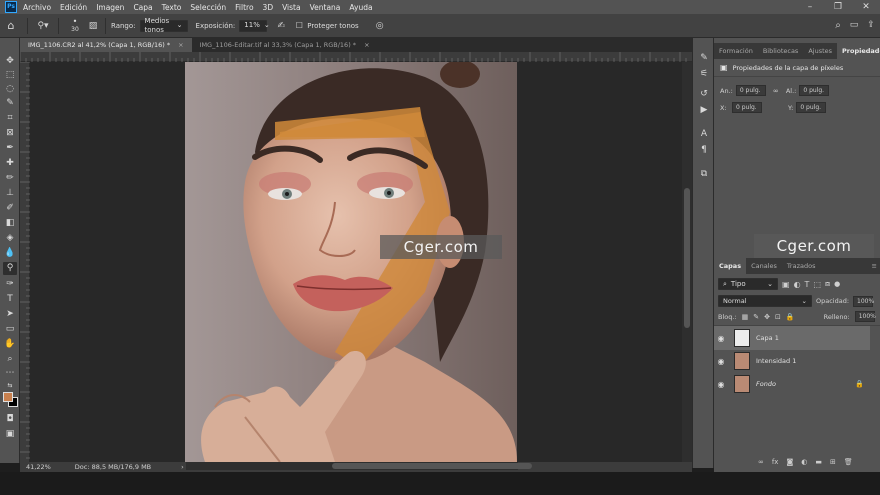  What do you see at coordinates (10, 61) in the screenshot?
I see `move-tool-icon: ✥` at bounding box center [10, 61].